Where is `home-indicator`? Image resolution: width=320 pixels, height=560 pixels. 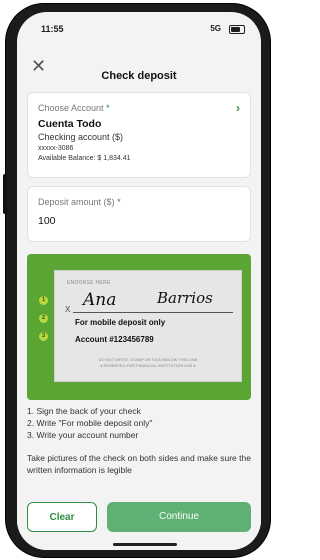 home-indicator is located at coordinates (145, 544).